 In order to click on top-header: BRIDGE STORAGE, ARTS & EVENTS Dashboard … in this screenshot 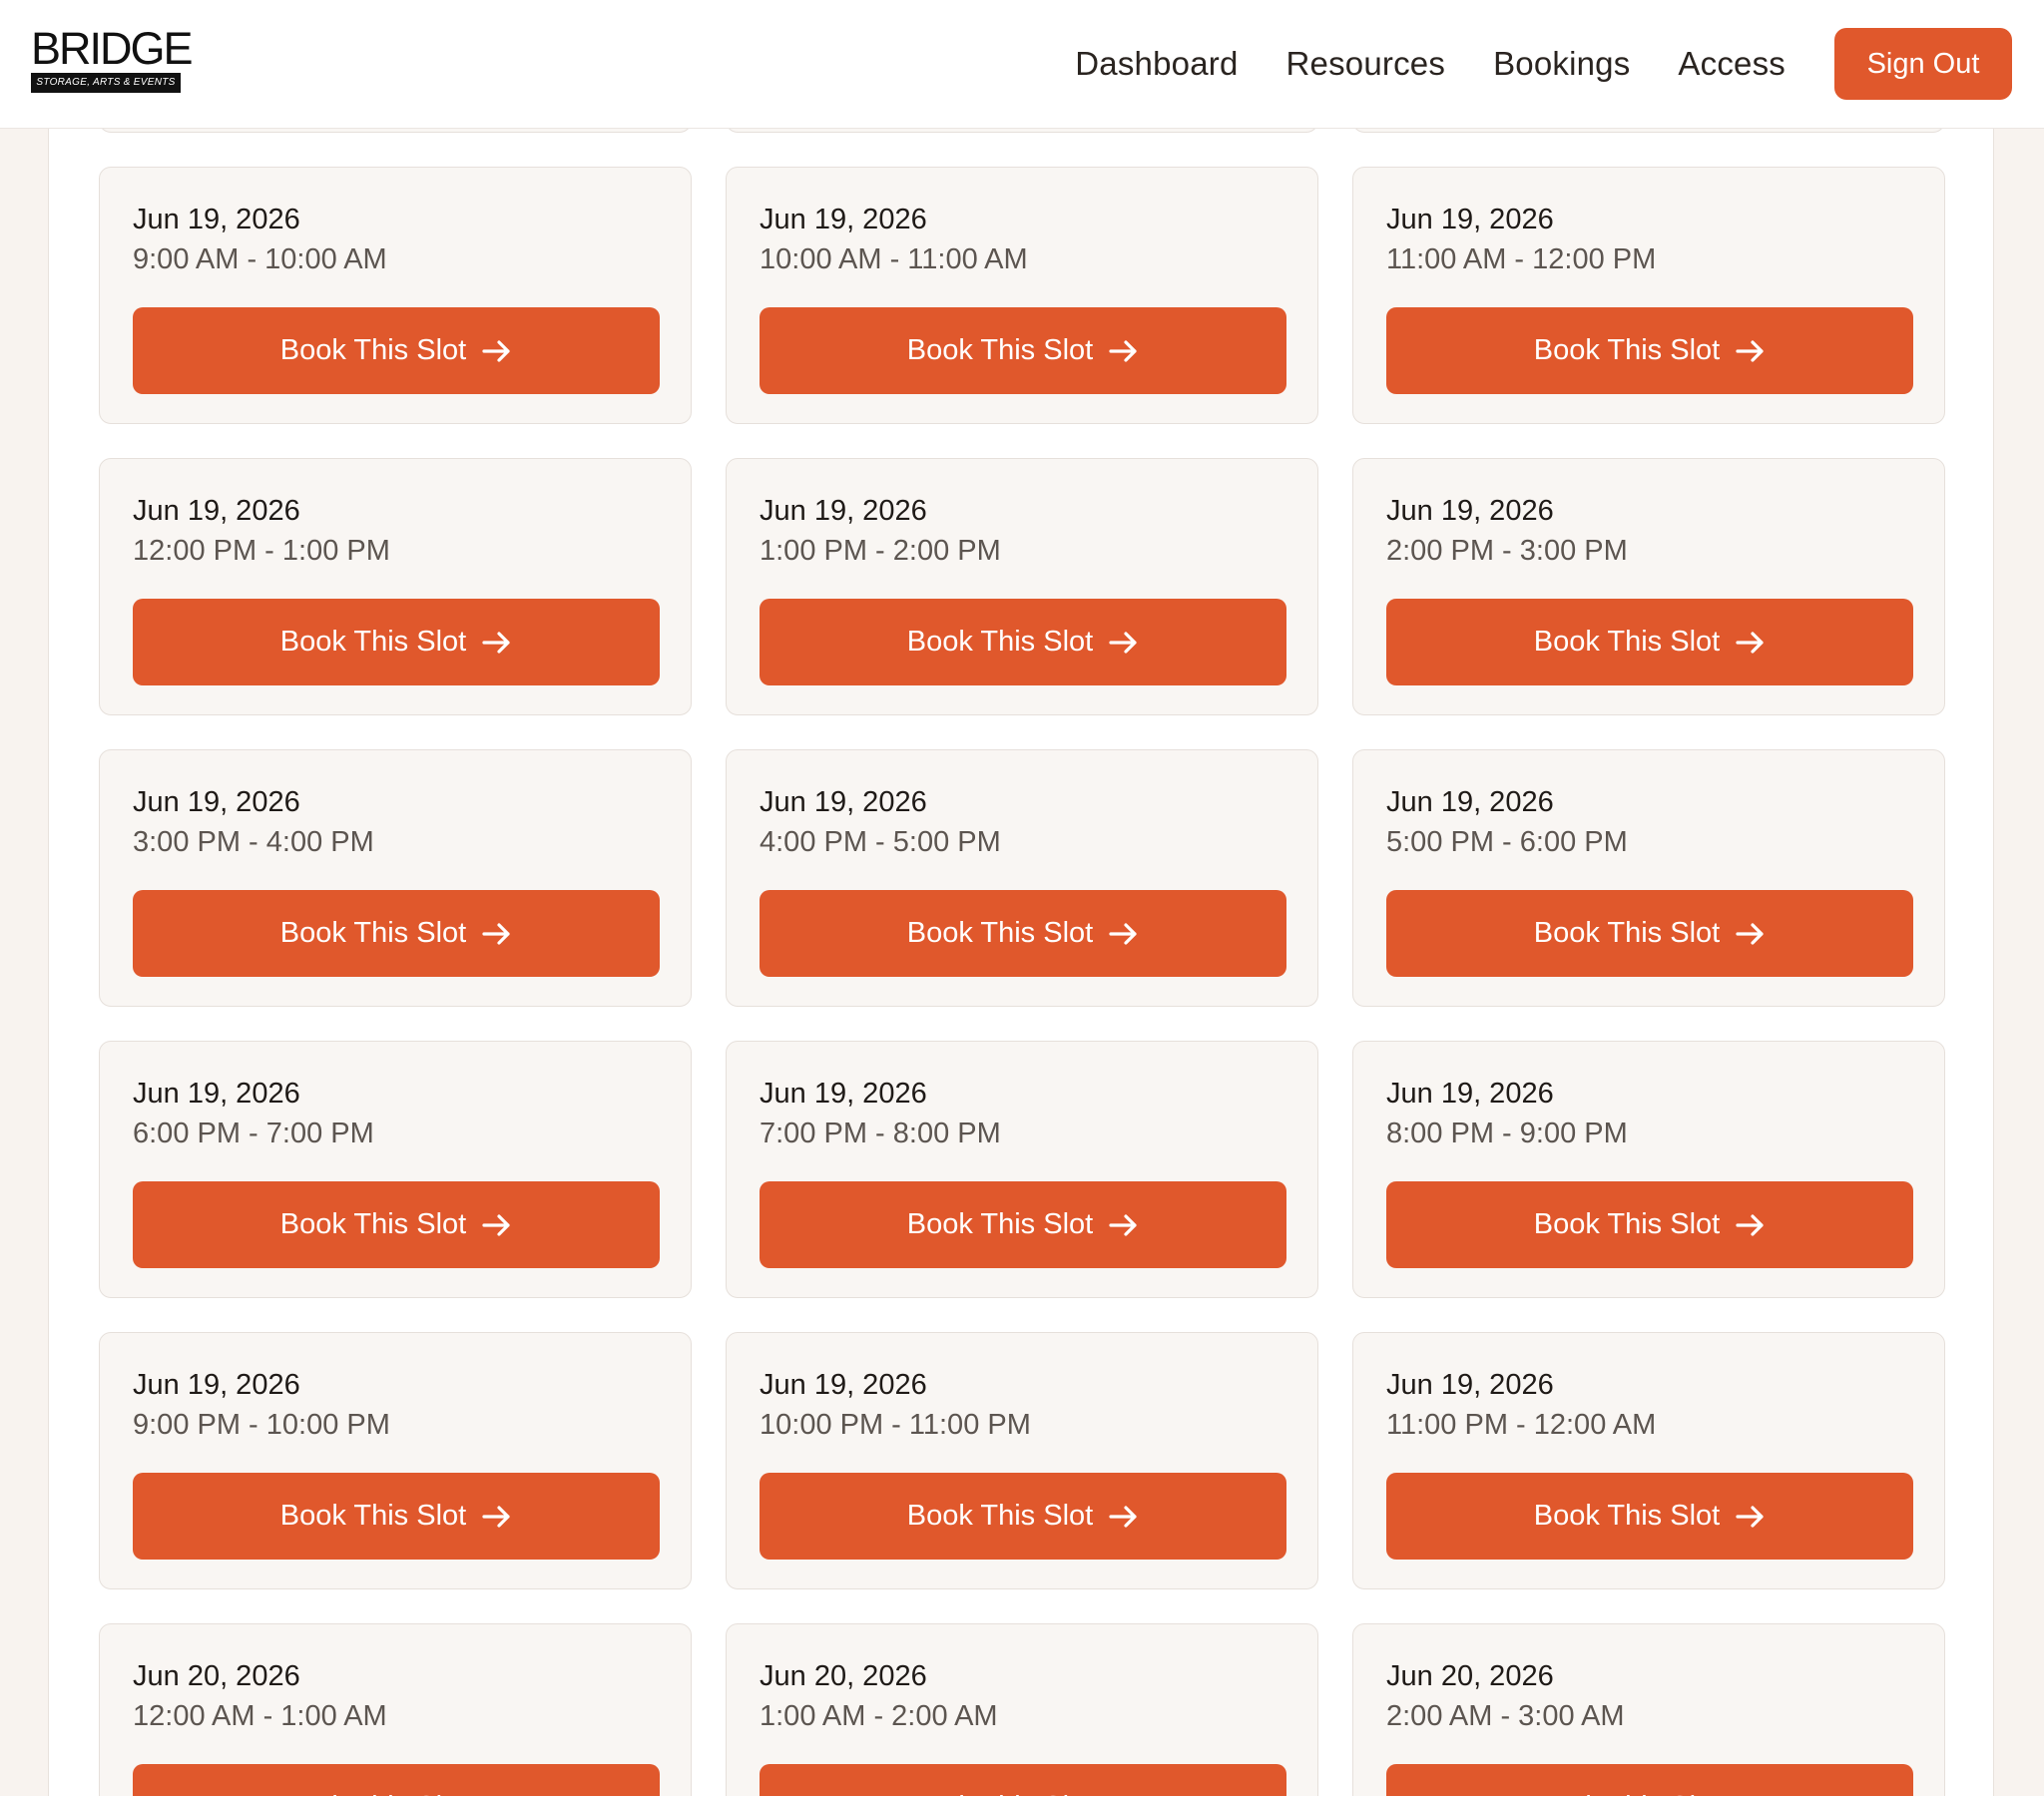, I will do `click(1022, 64)`.